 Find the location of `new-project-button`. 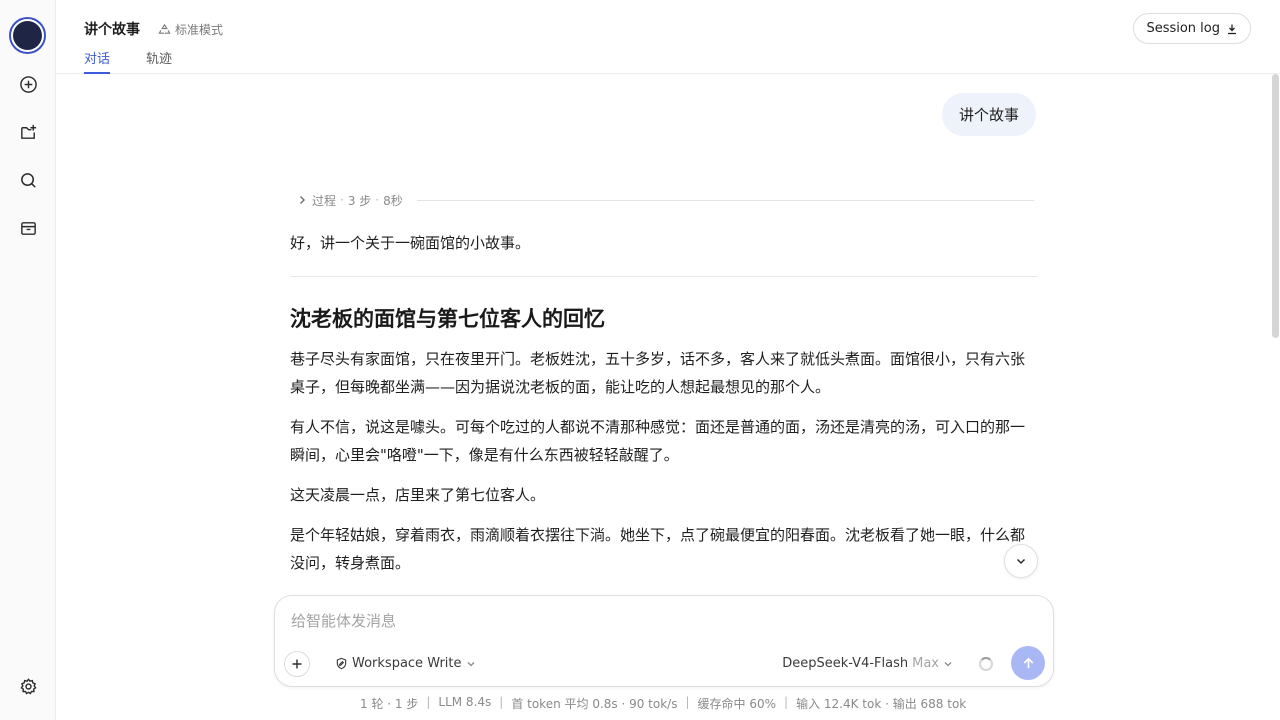

new-project-button is located at coordinates (28, 132).